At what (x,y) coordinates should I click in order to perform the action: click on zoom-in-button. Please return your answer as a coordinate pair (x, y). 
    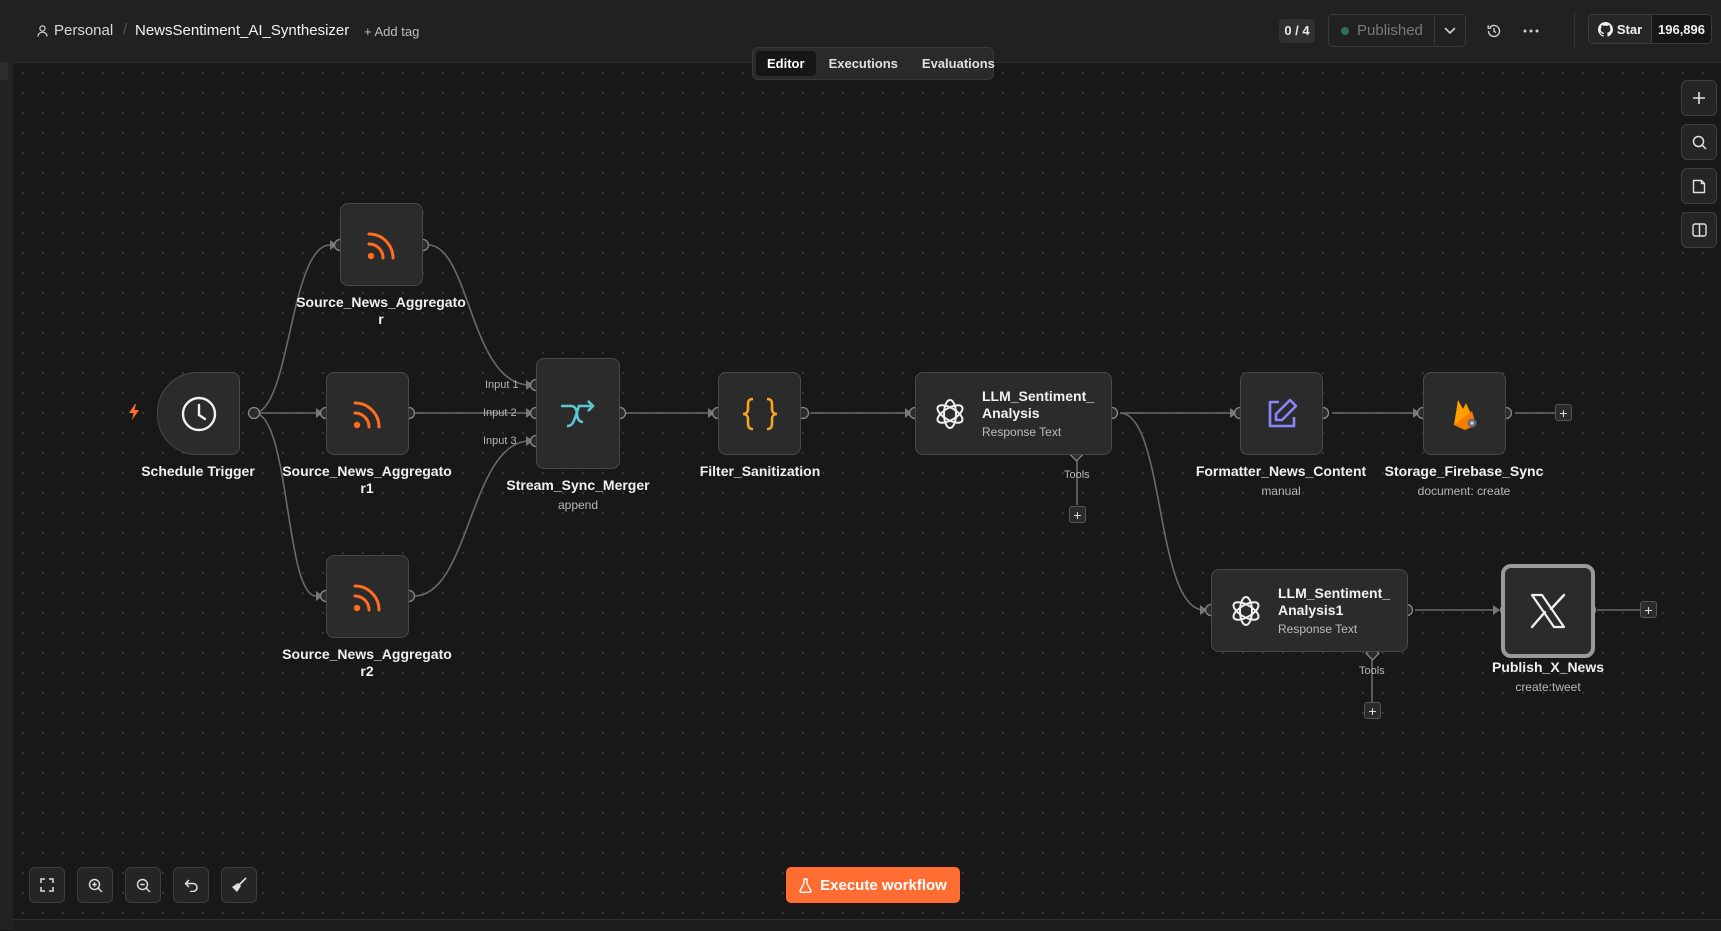
    Looking at the image, I should click on (95, 885).